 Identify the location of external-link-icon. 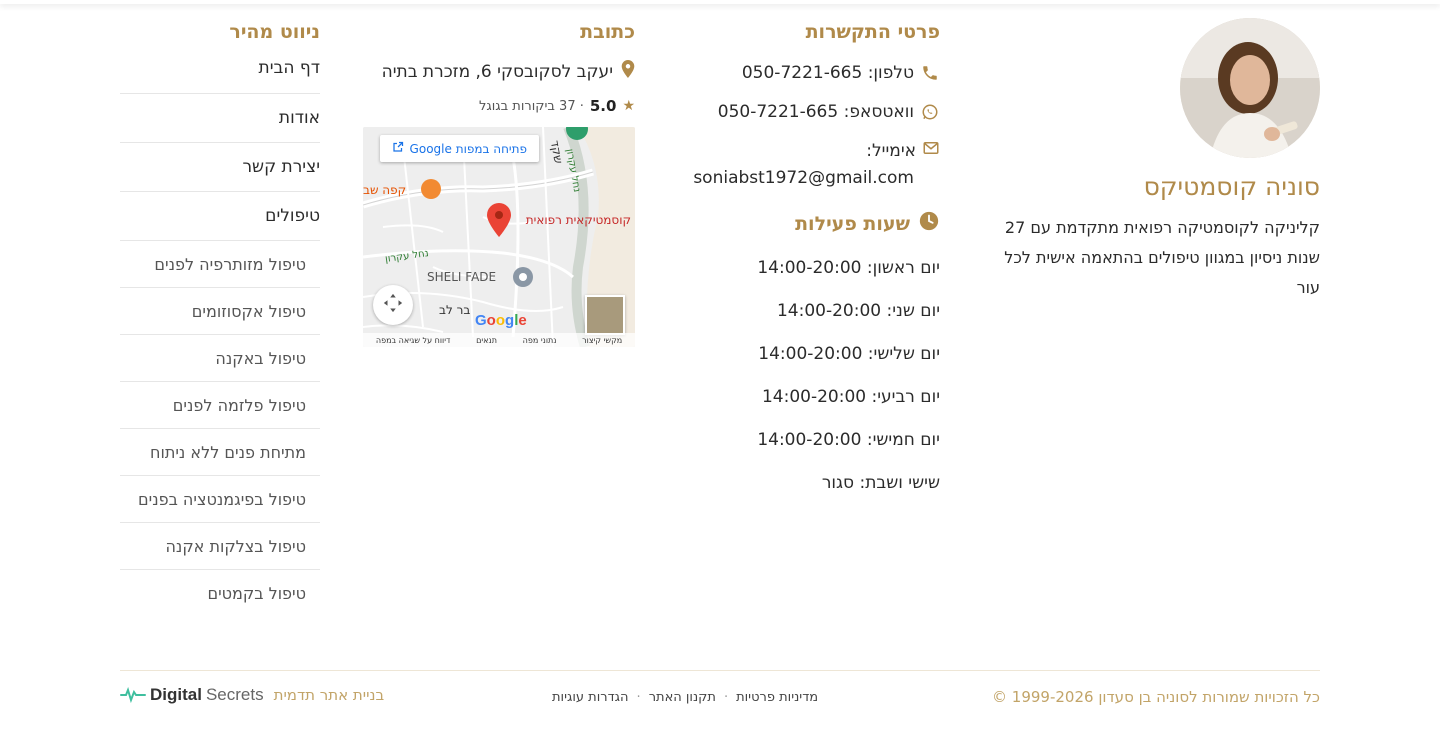
(398, 148).